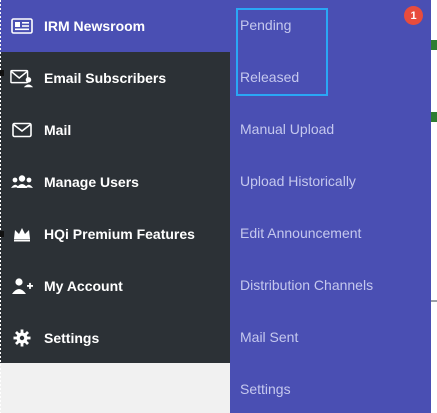 The height and width of the screenshot is (413, 437). What do you see at coordinates (22, 182) in the screenshot?
I see `users-icon` at bounding box center [22, 182].